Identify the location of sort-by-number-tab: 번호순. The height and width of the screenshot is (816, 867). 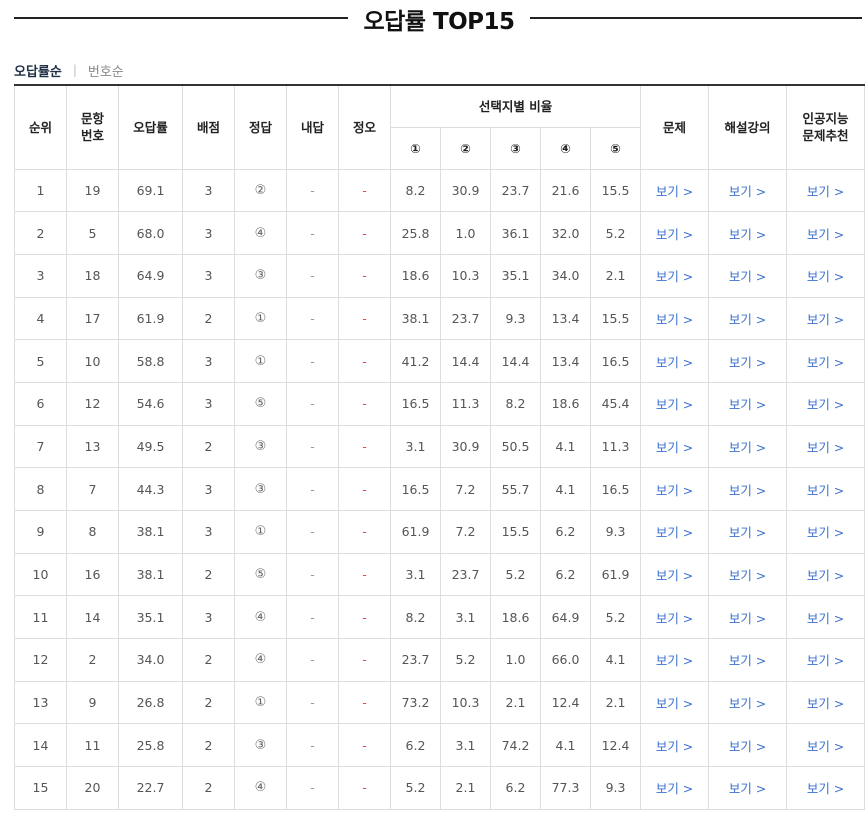
(106, 70).